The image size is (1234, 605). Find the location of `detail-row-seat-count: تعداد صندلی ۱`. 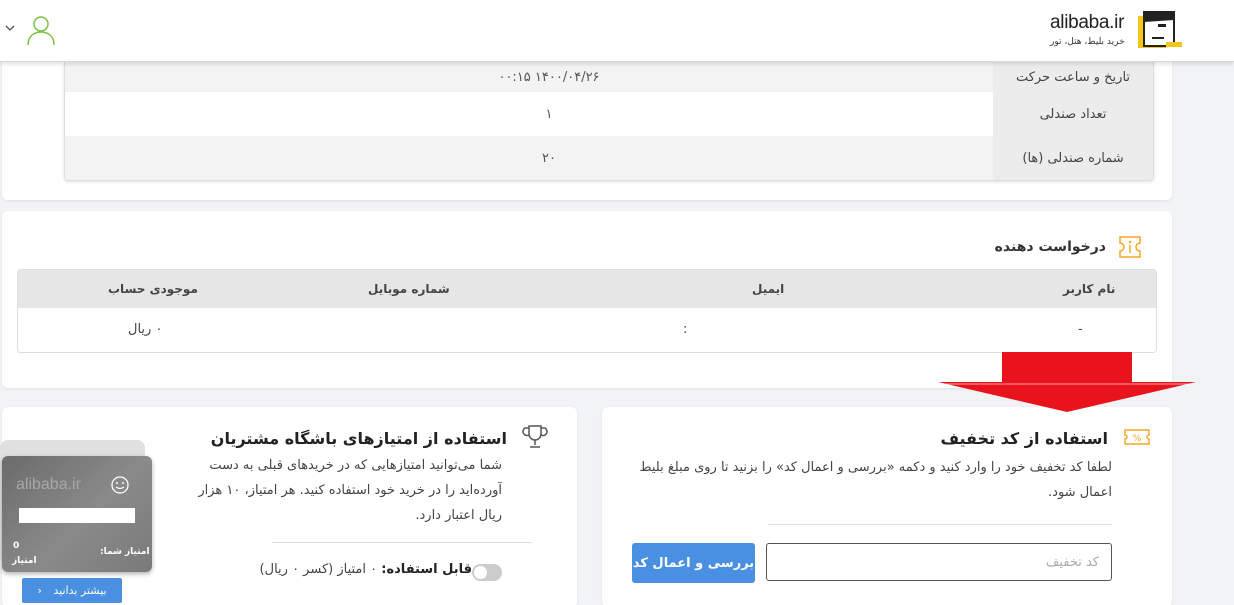

detail-row-seat-count: تعداد صندلی ۱ is located at coordinates (609, 114).